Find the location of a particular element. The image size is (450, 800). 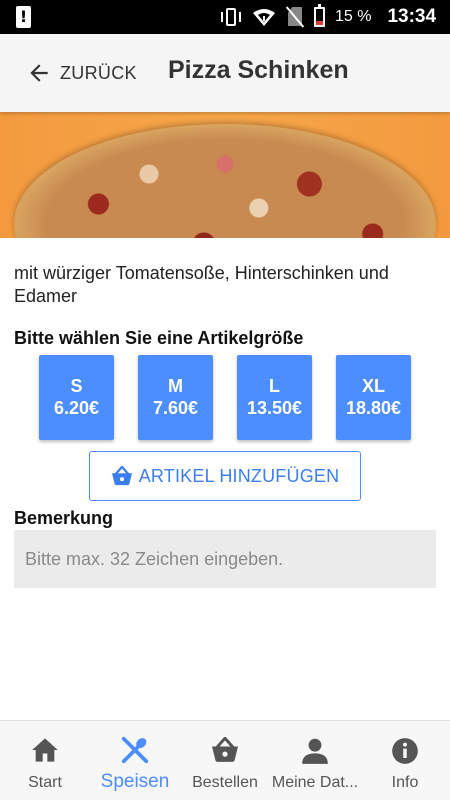

page-title: Pizza Schinken is located at coordinates (258, 70).